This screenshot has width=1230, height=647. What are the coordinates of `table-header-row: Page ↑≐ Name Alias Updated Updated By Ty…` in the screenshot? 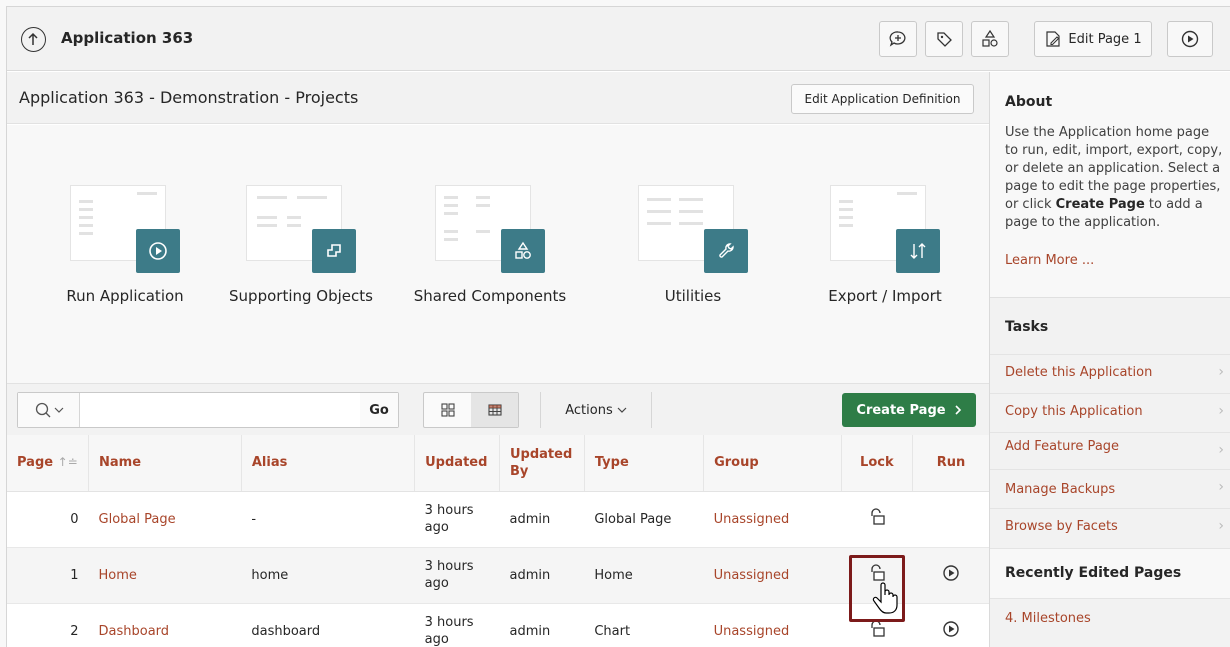 It's located at (498, 463).